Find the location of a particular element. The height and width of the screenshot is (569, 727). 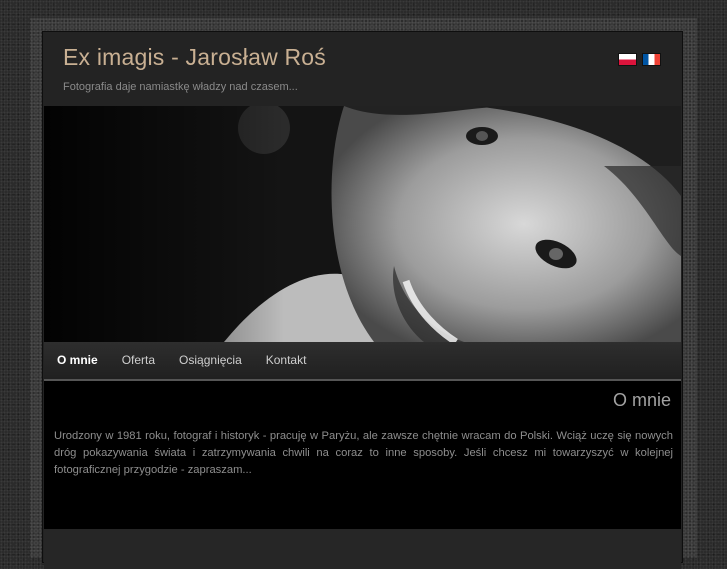

page-heading: O mnie is located at coordinates (641, 400).